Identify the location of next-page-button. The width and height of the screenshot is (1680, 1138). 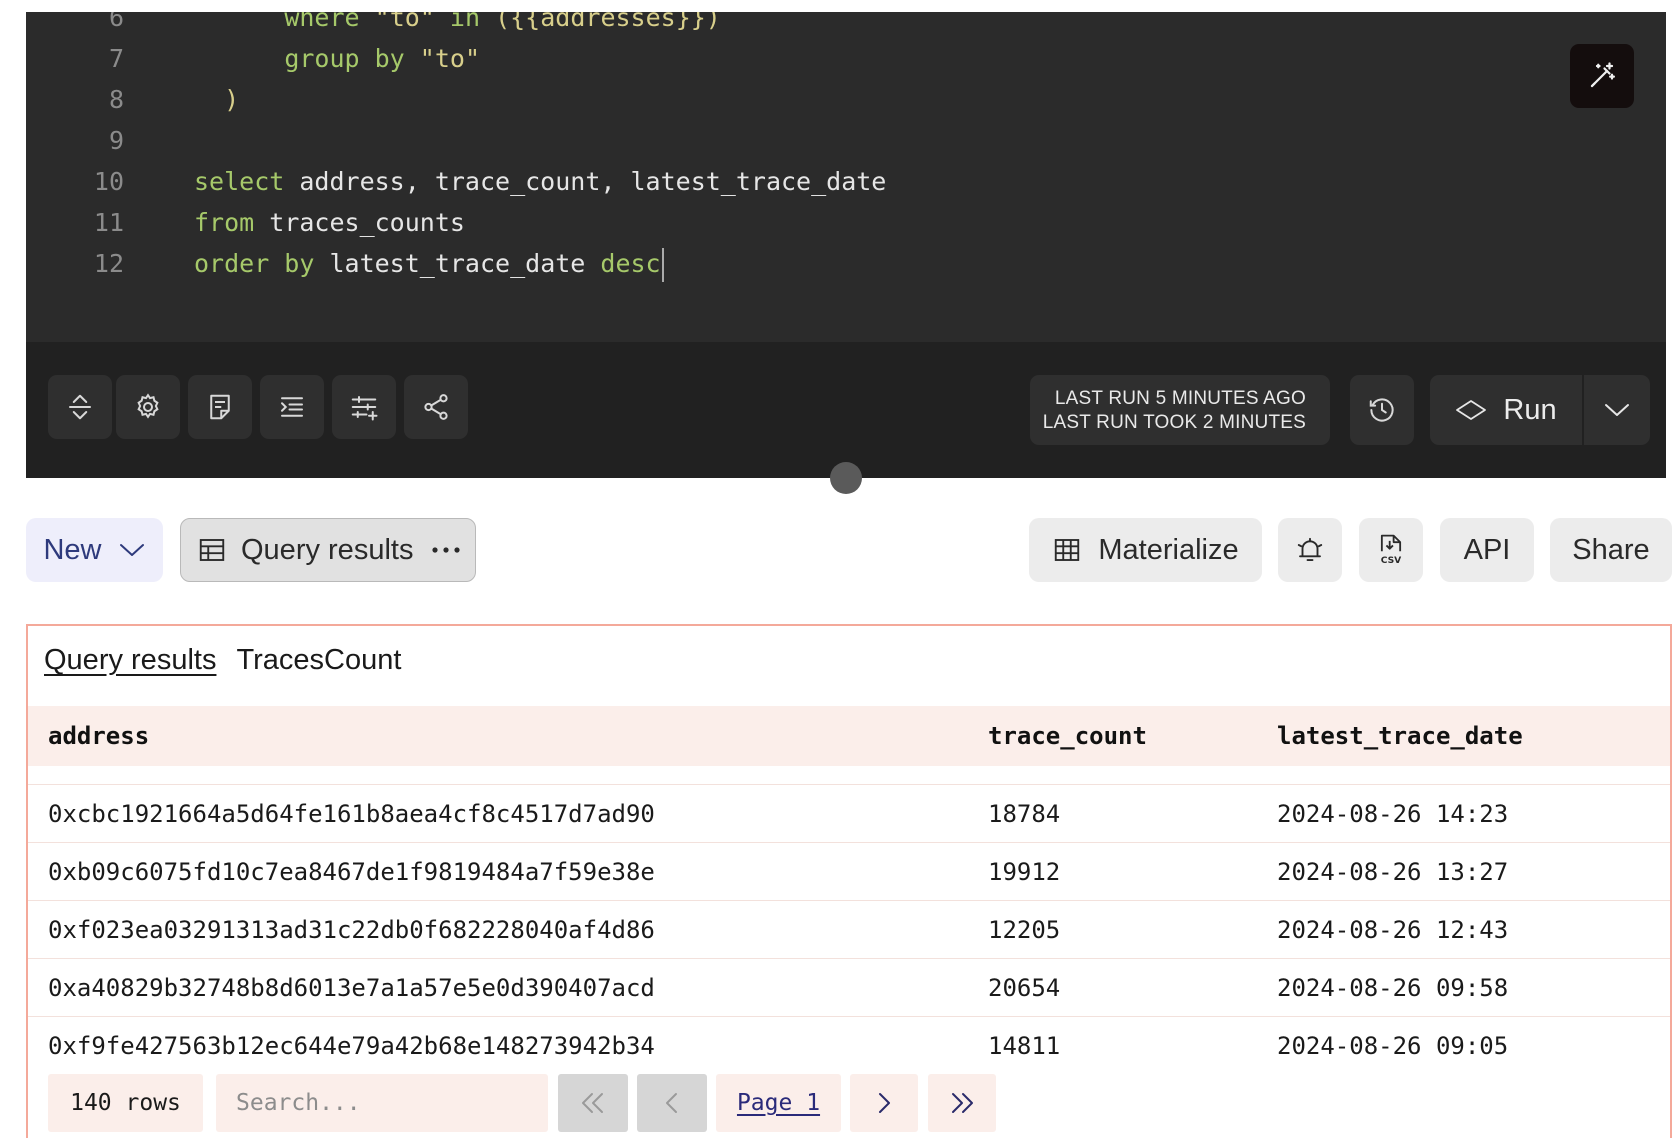
(884, 1103).